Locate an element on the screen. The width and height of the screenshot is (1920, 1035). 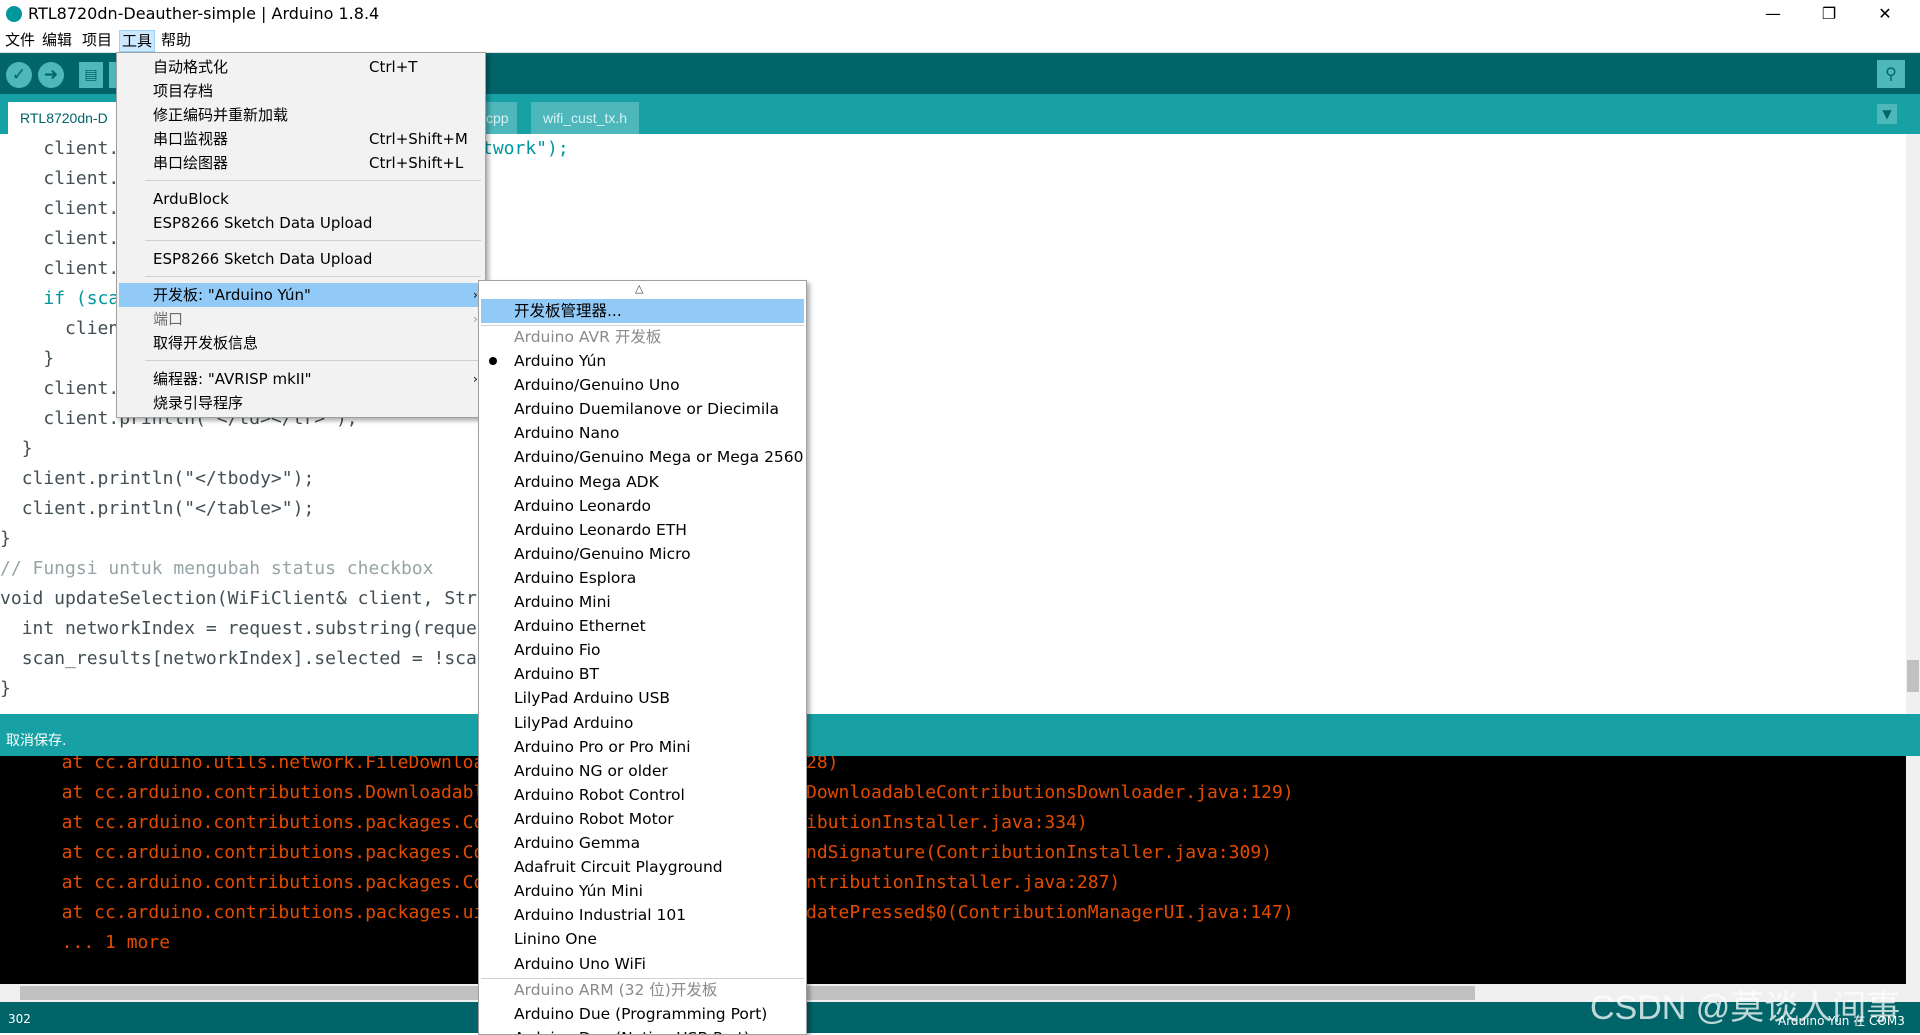
board-item: Arduino NG or older is located at coordinates (591, 771).